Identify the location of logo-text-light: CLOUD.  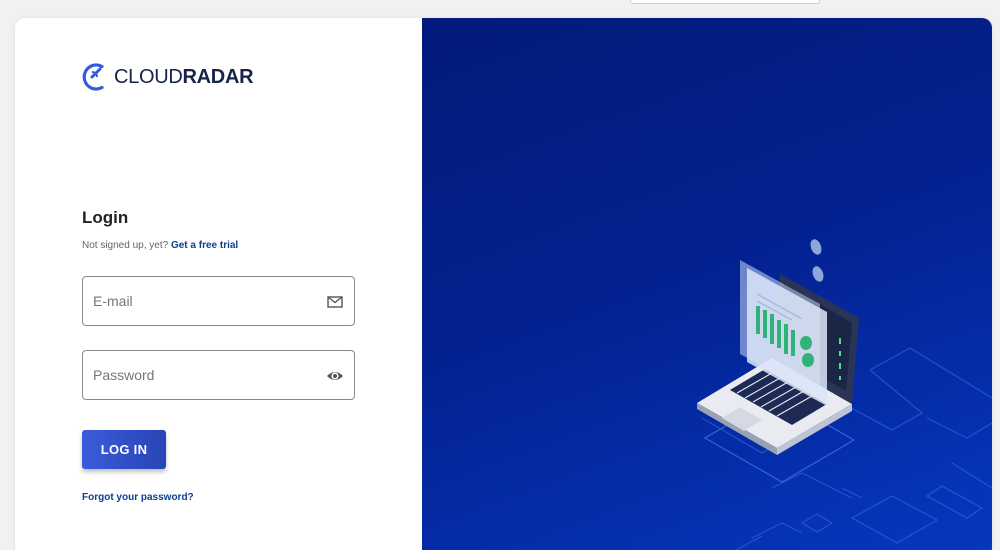
(148, 76).